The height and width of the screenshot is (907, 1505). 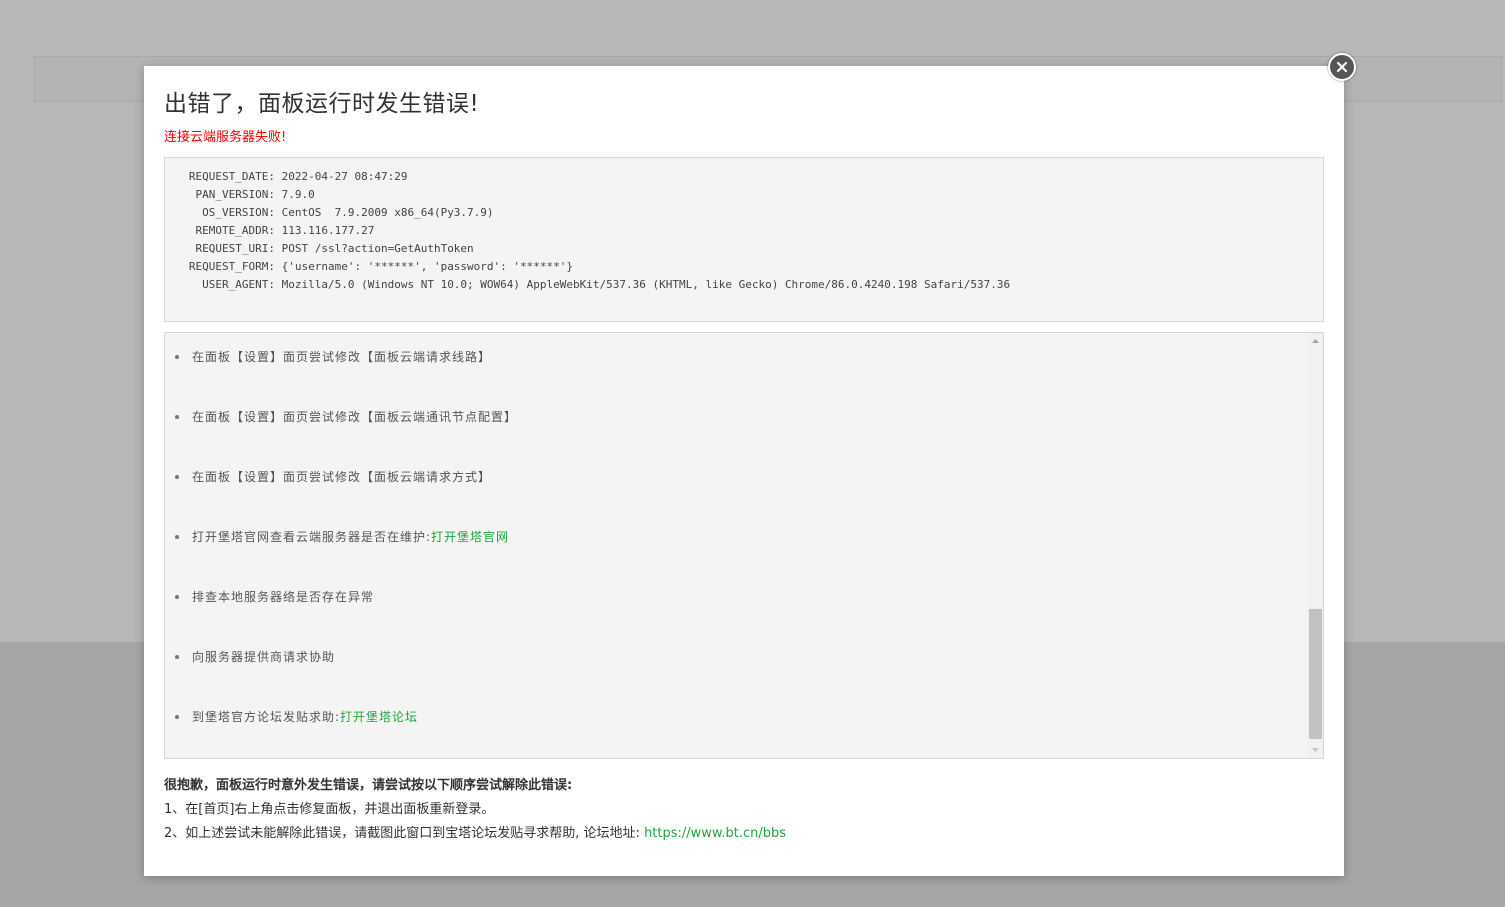 What do you see at coordinates (235, 248) in the screenshot?
I see `info-key: REQUEST_URI:` at bounding box center [235, 248].